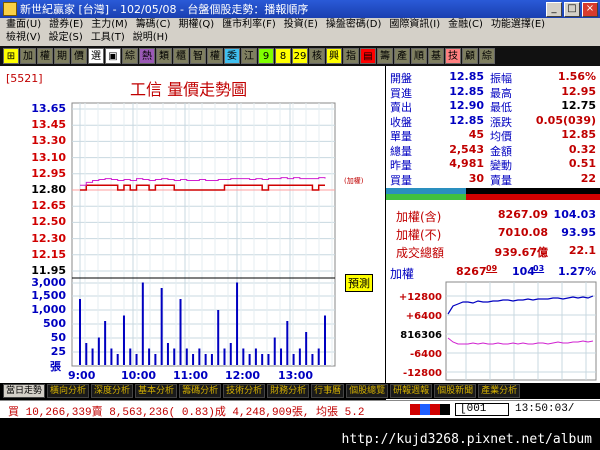 The height and width of the screenshot is (450, 600). I want to click on toolbar-button: 智, so click(198, 56).